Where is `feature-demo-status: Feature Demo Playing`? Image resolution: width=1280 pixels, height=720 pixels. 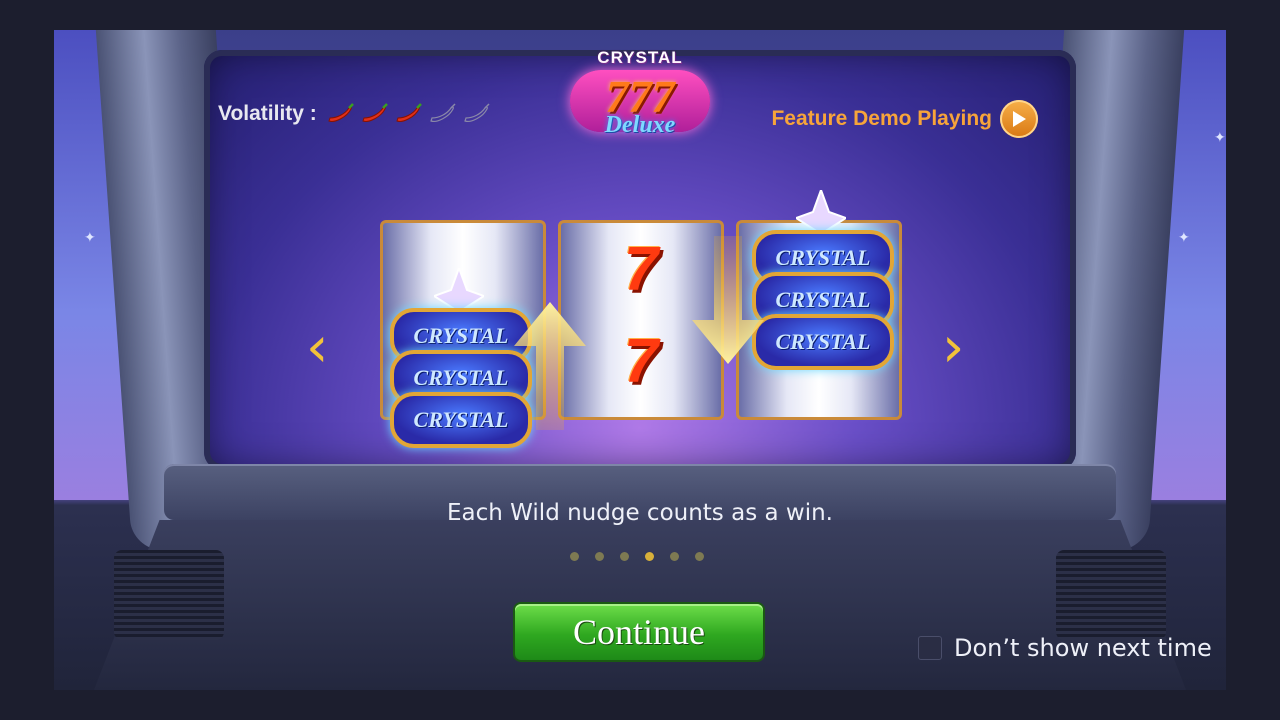 feature-demo-status: Feature Demo Playing is located at coordinates (904, 119).